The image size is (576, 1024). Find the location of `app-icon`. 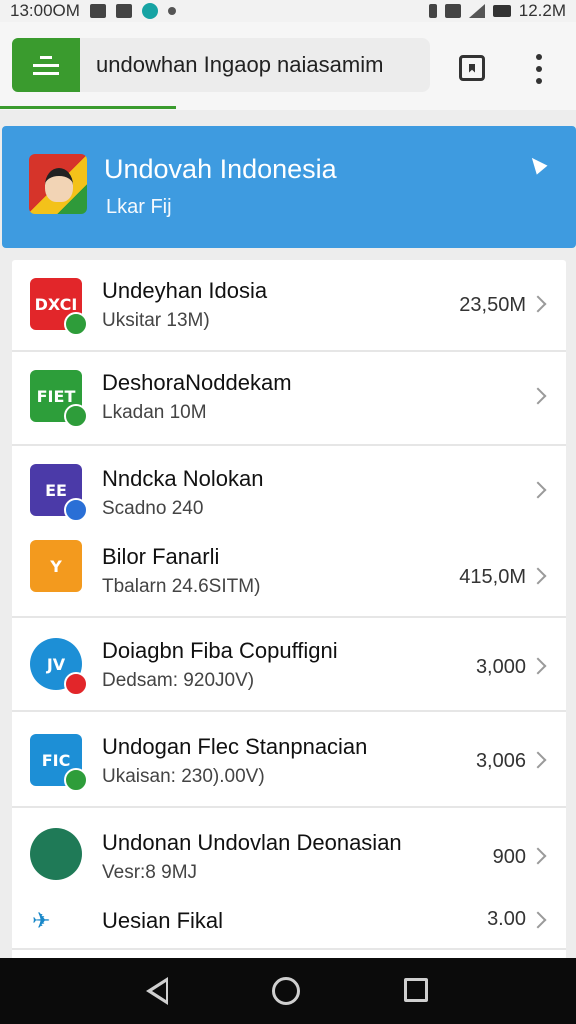

app-icon is located at coordinates (56, 854).